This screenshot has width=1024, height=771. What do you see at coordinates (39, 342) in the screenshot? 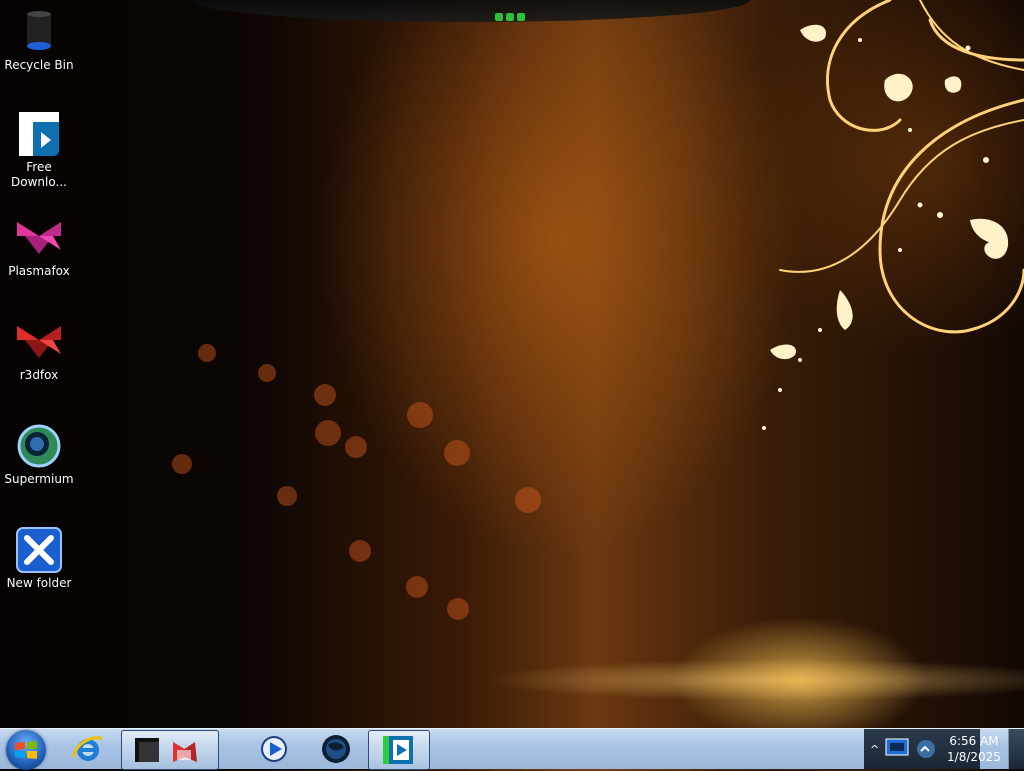
I see `r3dfox-icon` at bounding box center [39, 342].